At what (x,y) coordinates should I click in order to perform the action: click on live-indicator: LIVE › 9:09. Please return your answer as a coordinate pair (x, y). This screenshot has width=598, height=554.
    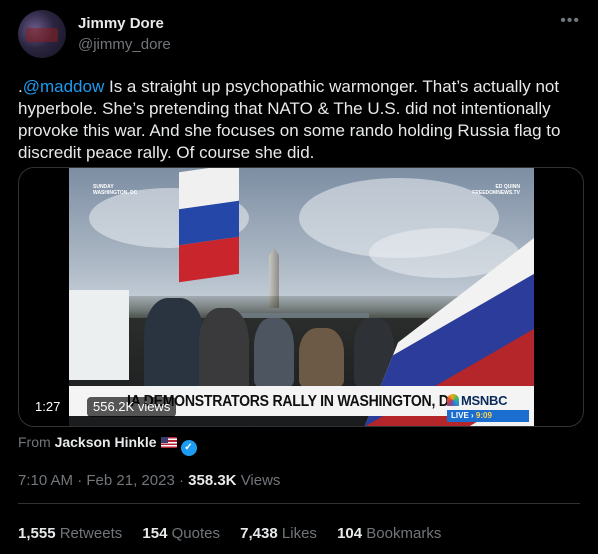
    Looking at the image, I should click on (488, 416).